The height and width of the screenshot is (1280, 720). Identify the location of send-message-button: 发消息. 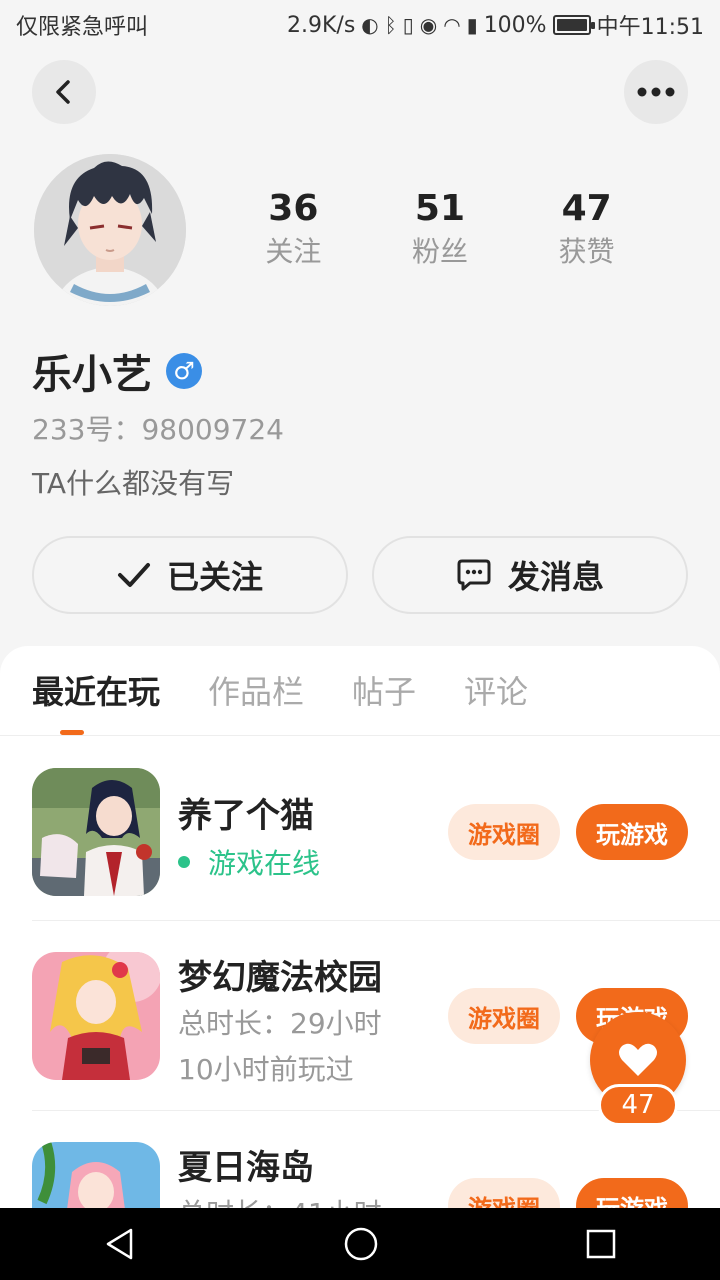
(530, 575).